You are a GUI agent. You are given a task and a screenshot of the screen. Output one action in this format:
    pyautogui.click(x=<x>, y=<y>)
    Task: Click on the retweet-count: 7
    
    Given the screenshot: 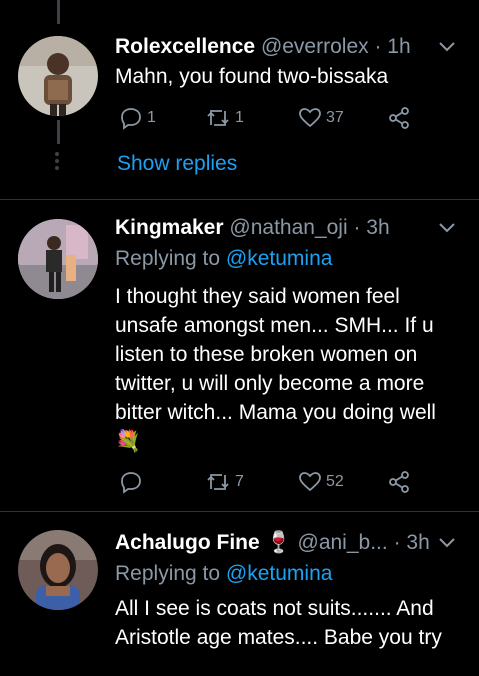 What is the action you would take?
    pyautogui.click(x=239, y=481)
    